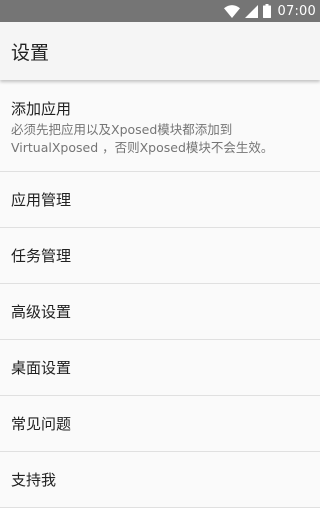 The height and width of the screenshot is (508, 320). I want to click on battery-icon, so click(266, 11).